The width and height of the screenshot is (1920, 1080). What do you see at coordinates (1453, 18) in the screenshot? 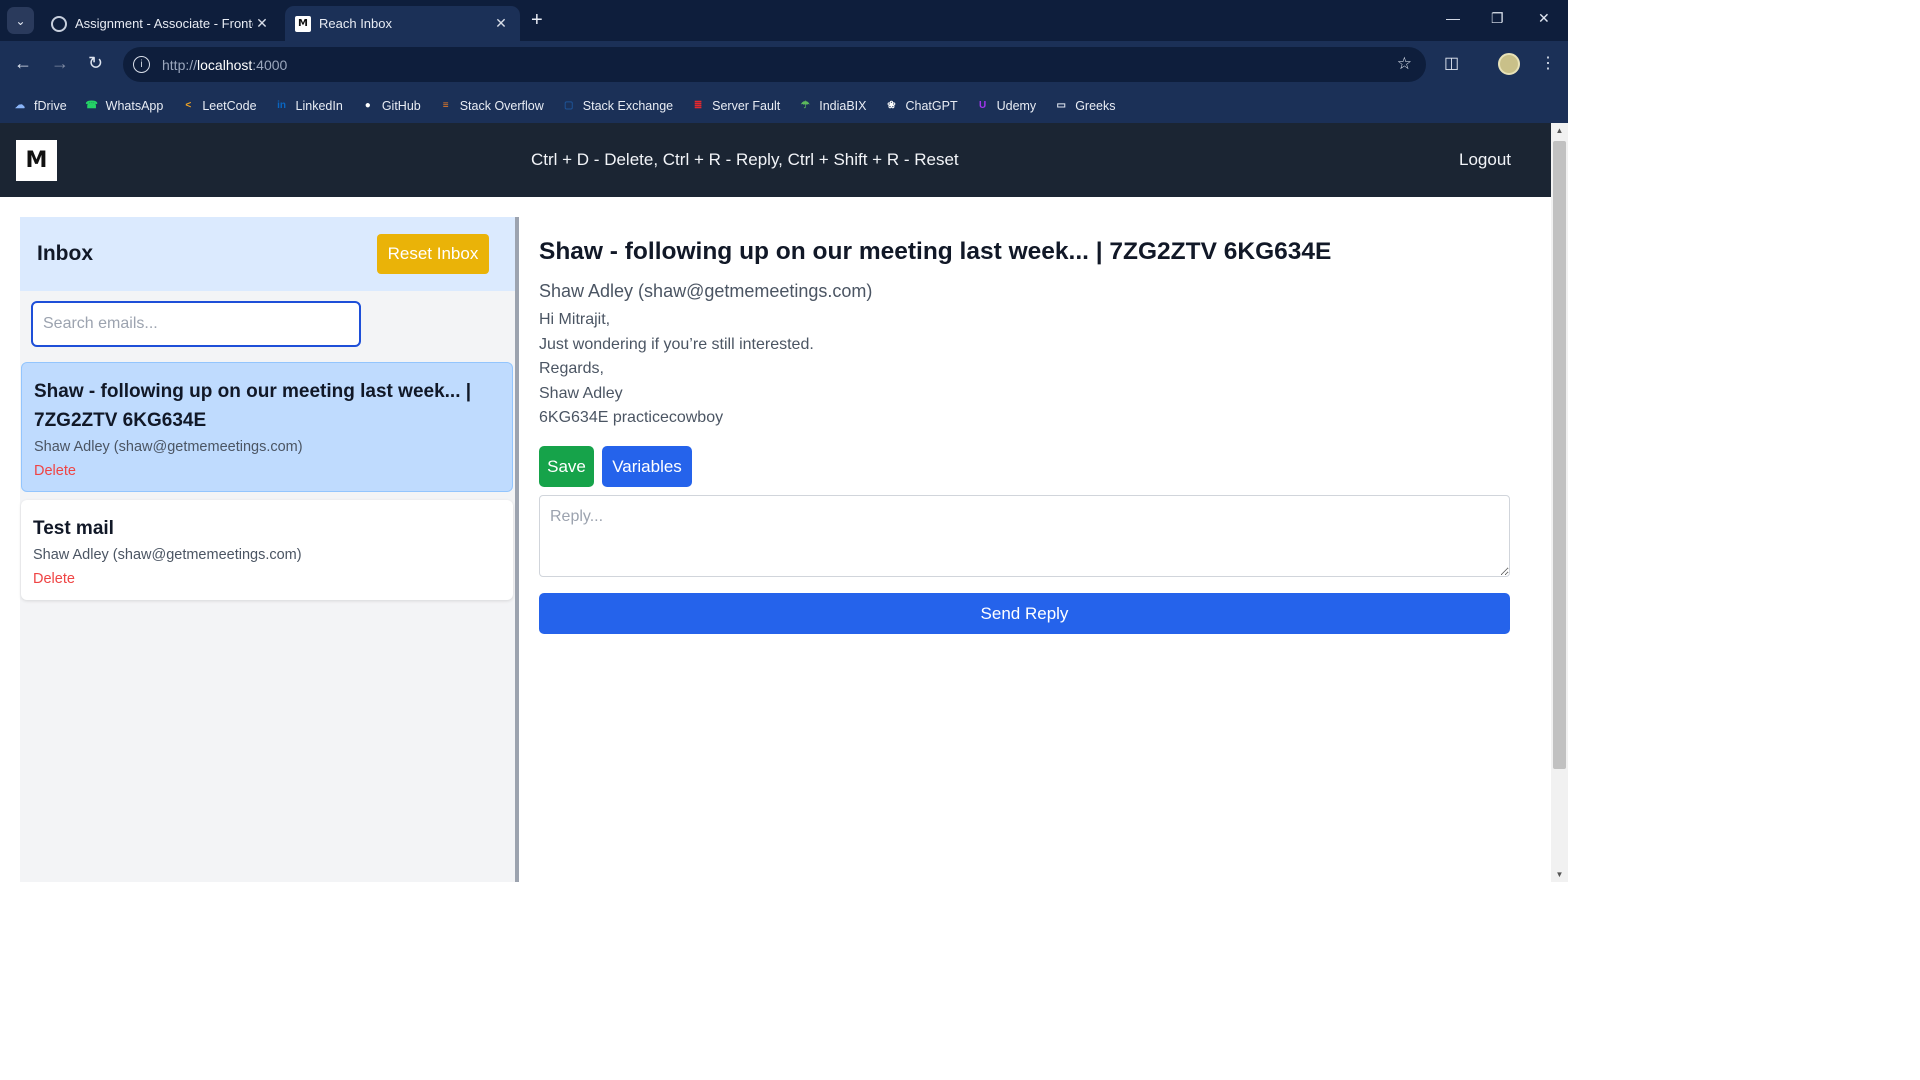
I see `minimize-icon: —` at bounding box center [1453, 18].